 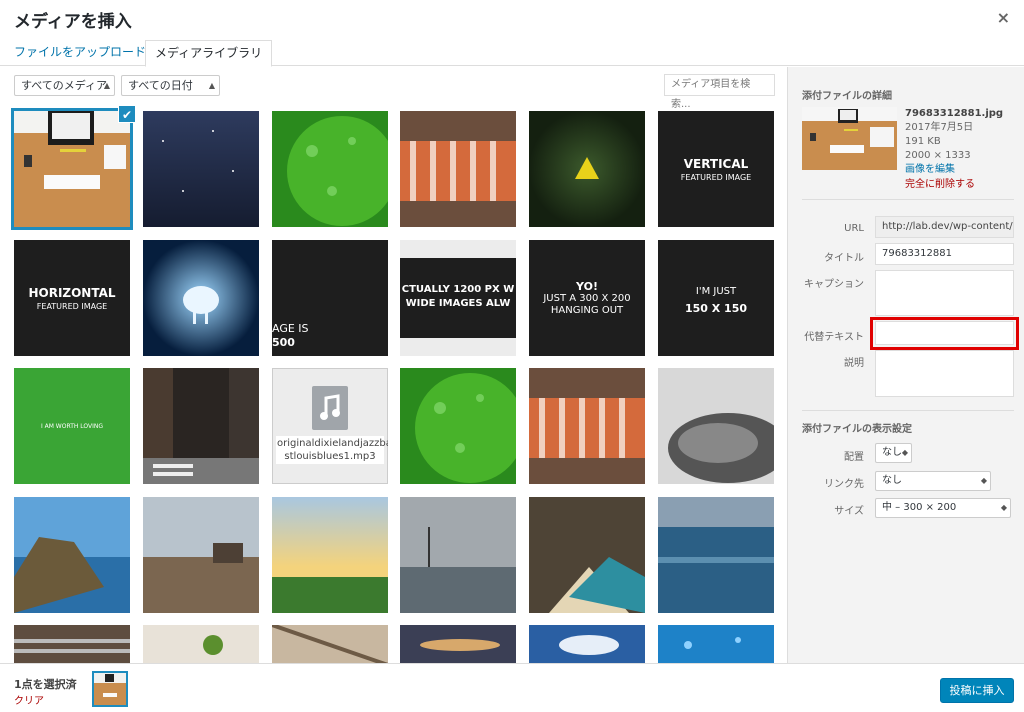 I want to click on description-field, so click(x=944, y=373).